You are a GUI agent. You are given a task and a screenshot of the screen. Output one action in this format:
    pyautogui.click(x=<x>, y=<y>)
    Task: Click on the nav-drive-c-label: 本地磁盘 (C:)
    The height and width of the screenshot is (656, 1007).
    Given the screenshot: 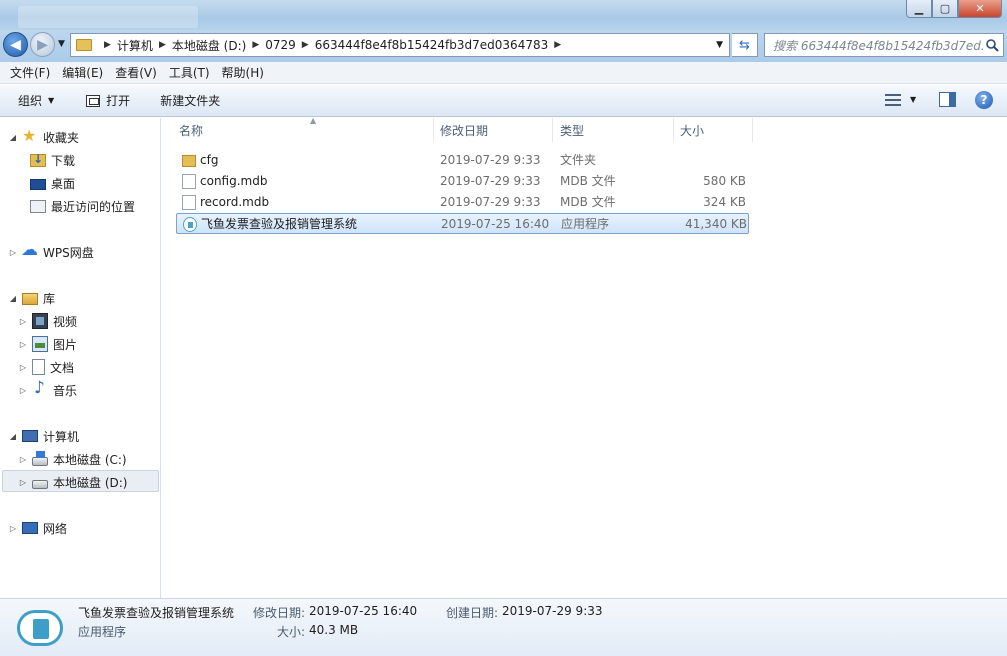 What is the action you would take?
    pyautogui.click(x=90, y=459)
    